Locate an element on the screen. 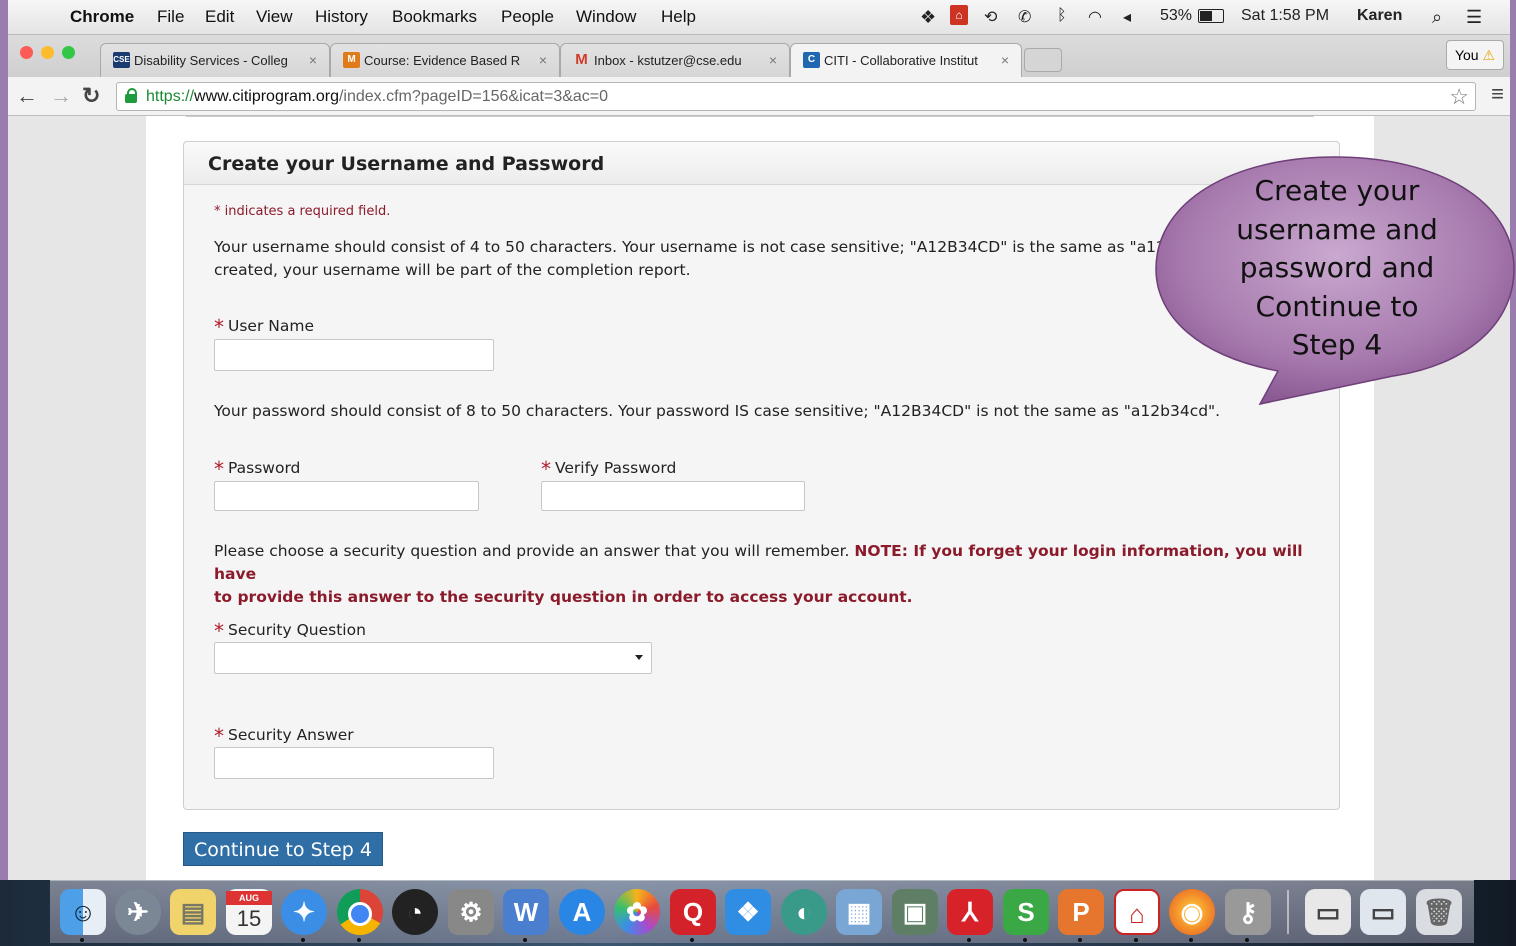 This screenshot has height=946, width=1516. wifi-icon: ◠ is located at coordinates (1095, 17).